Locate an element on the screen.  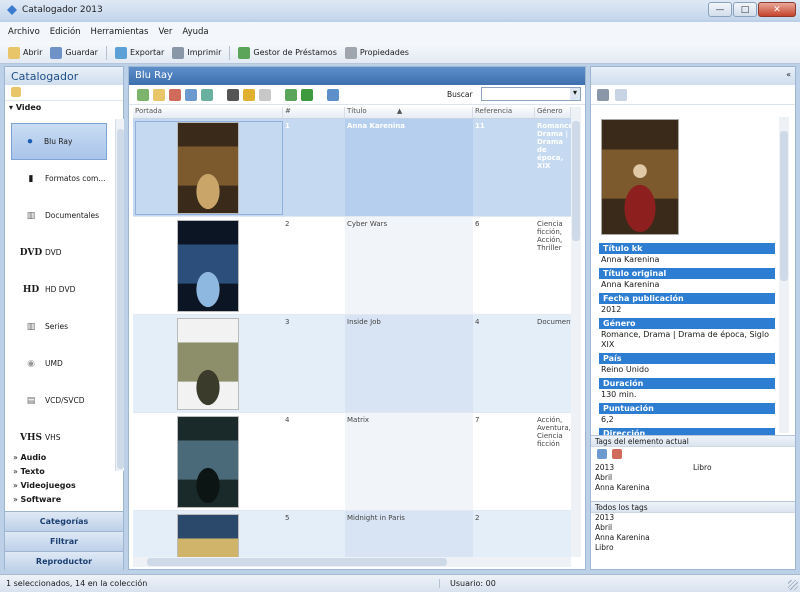
nav-item-series: ▥ Series is located at coordinates (59, 326).